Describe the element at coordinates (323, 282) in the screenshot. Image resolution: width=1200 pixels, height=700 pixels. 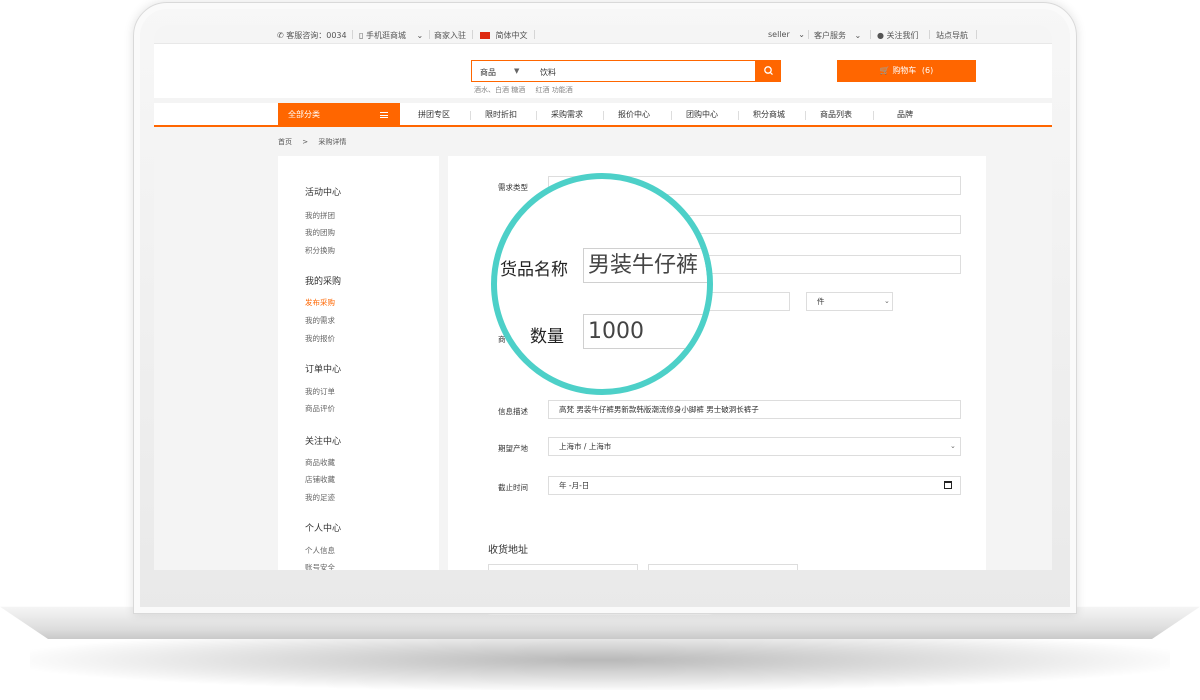
I see `sidebar-group-title: 我的采购` at that location.